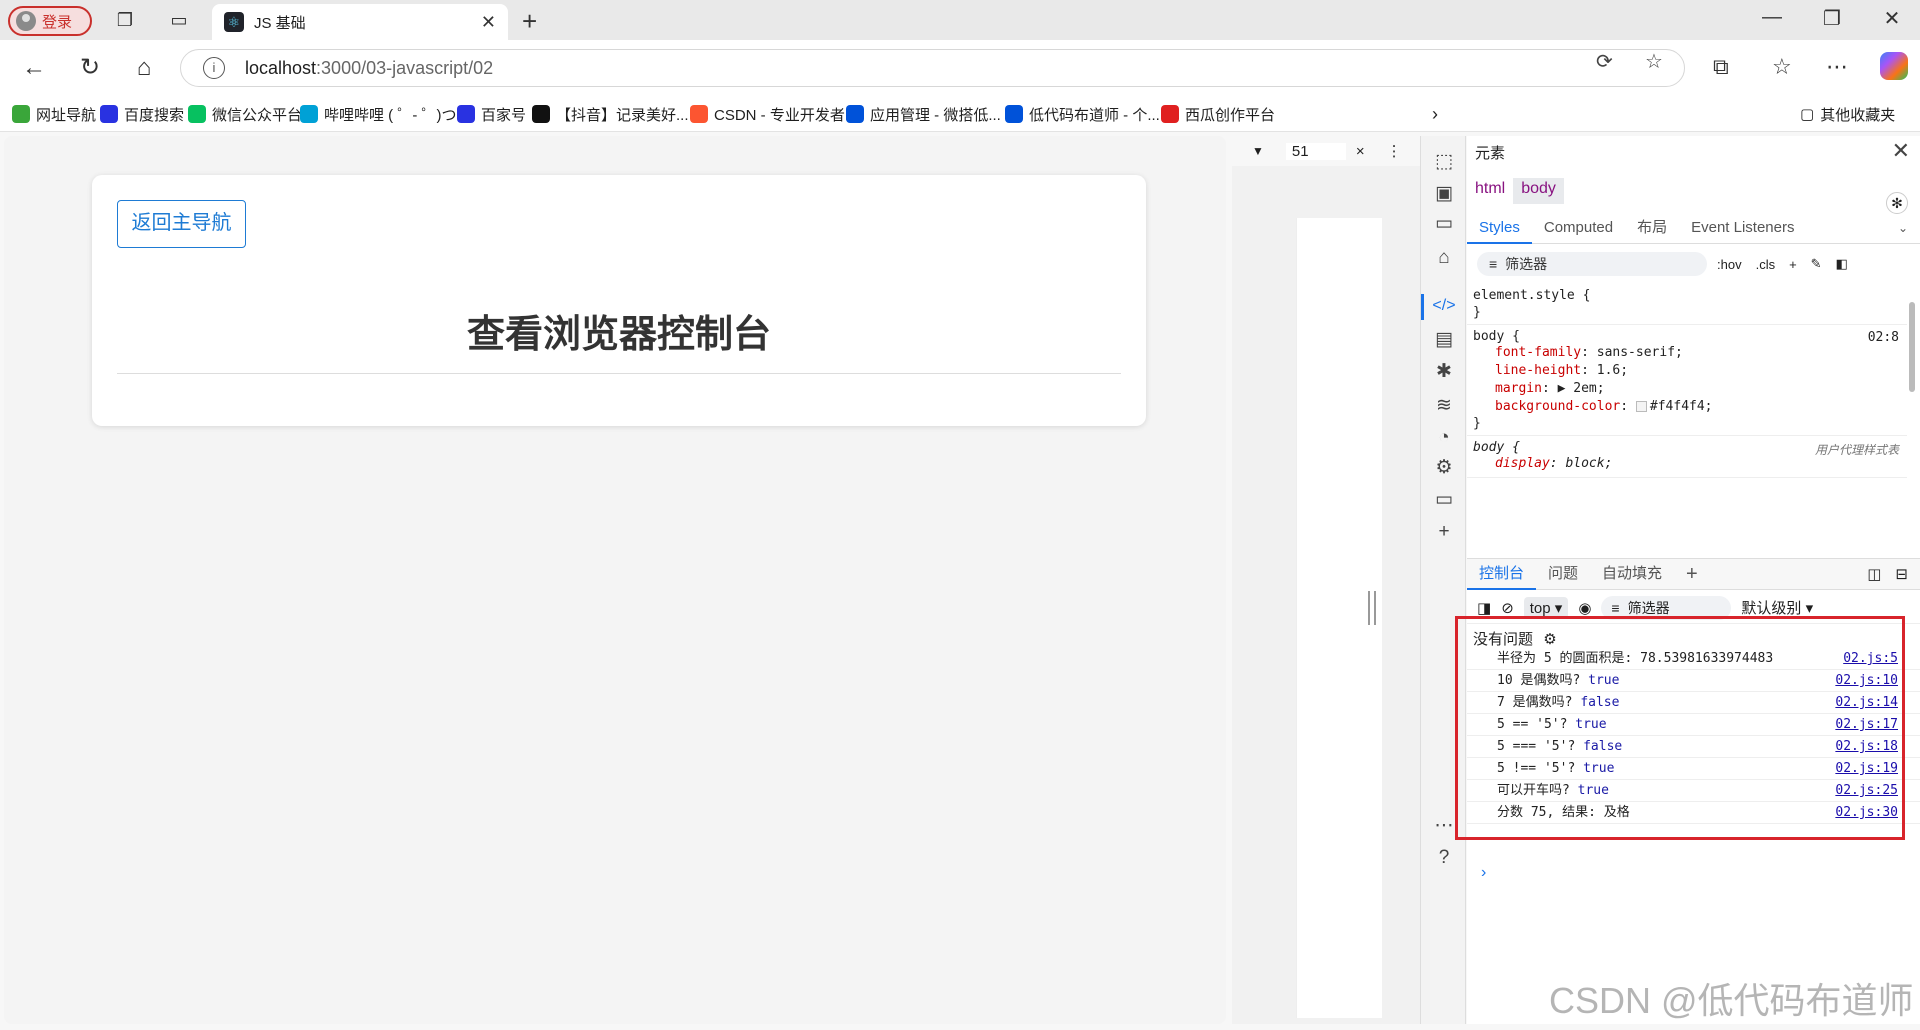 The image size is (1920, 1030). I want to click on close-window-icon: ✕, so click(1892, 18).